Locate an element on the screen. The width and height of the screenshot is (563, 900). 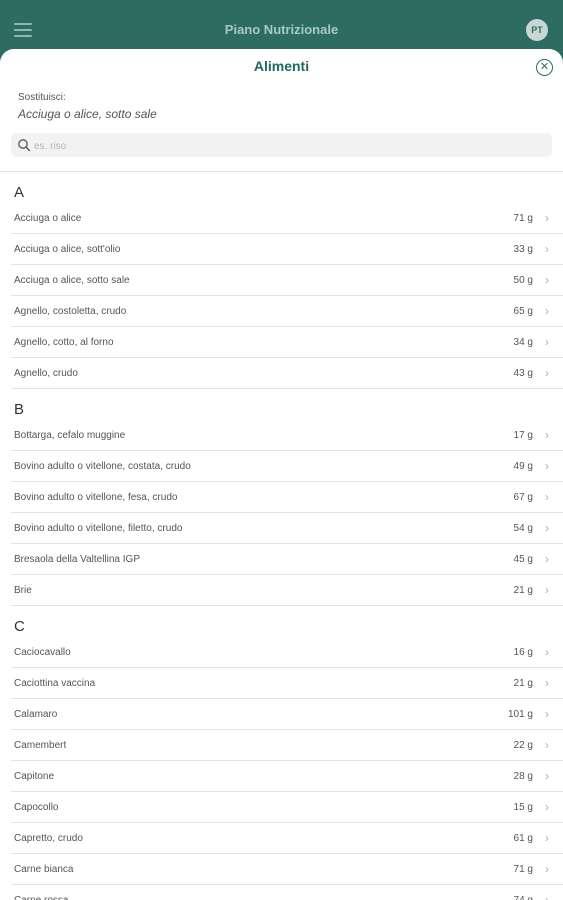
food-list-item: Acciuga o alice, sott'olio 33 g › is located at coordinates (287, 249).